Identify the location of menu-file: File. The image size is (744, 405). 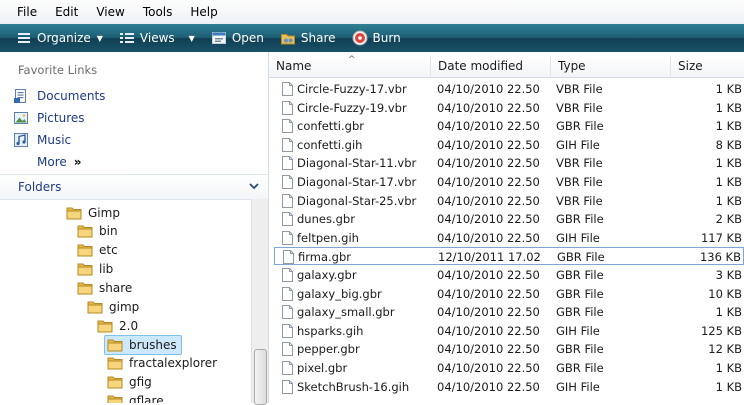
(23, 12).